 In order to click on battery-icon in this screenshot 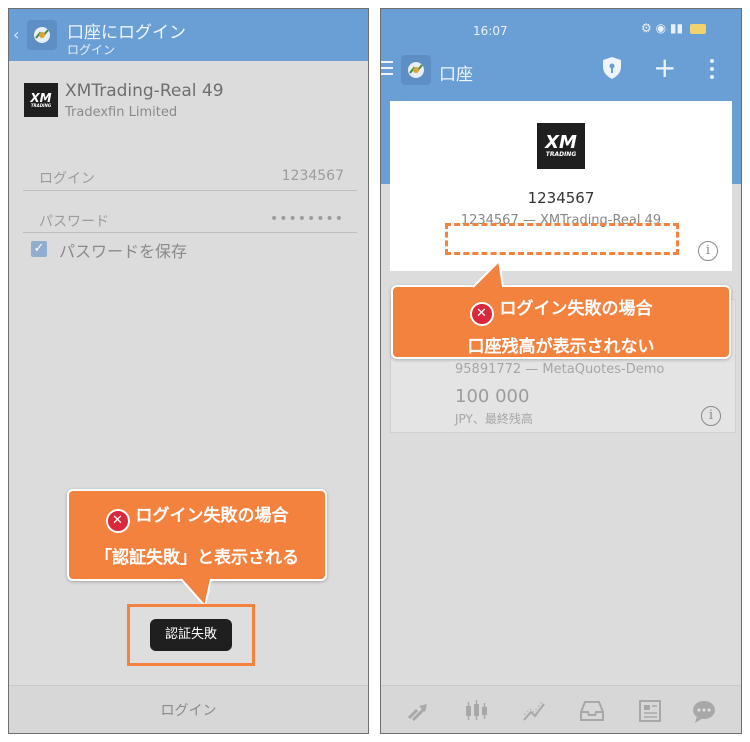, I will do `click(697, 28)`.